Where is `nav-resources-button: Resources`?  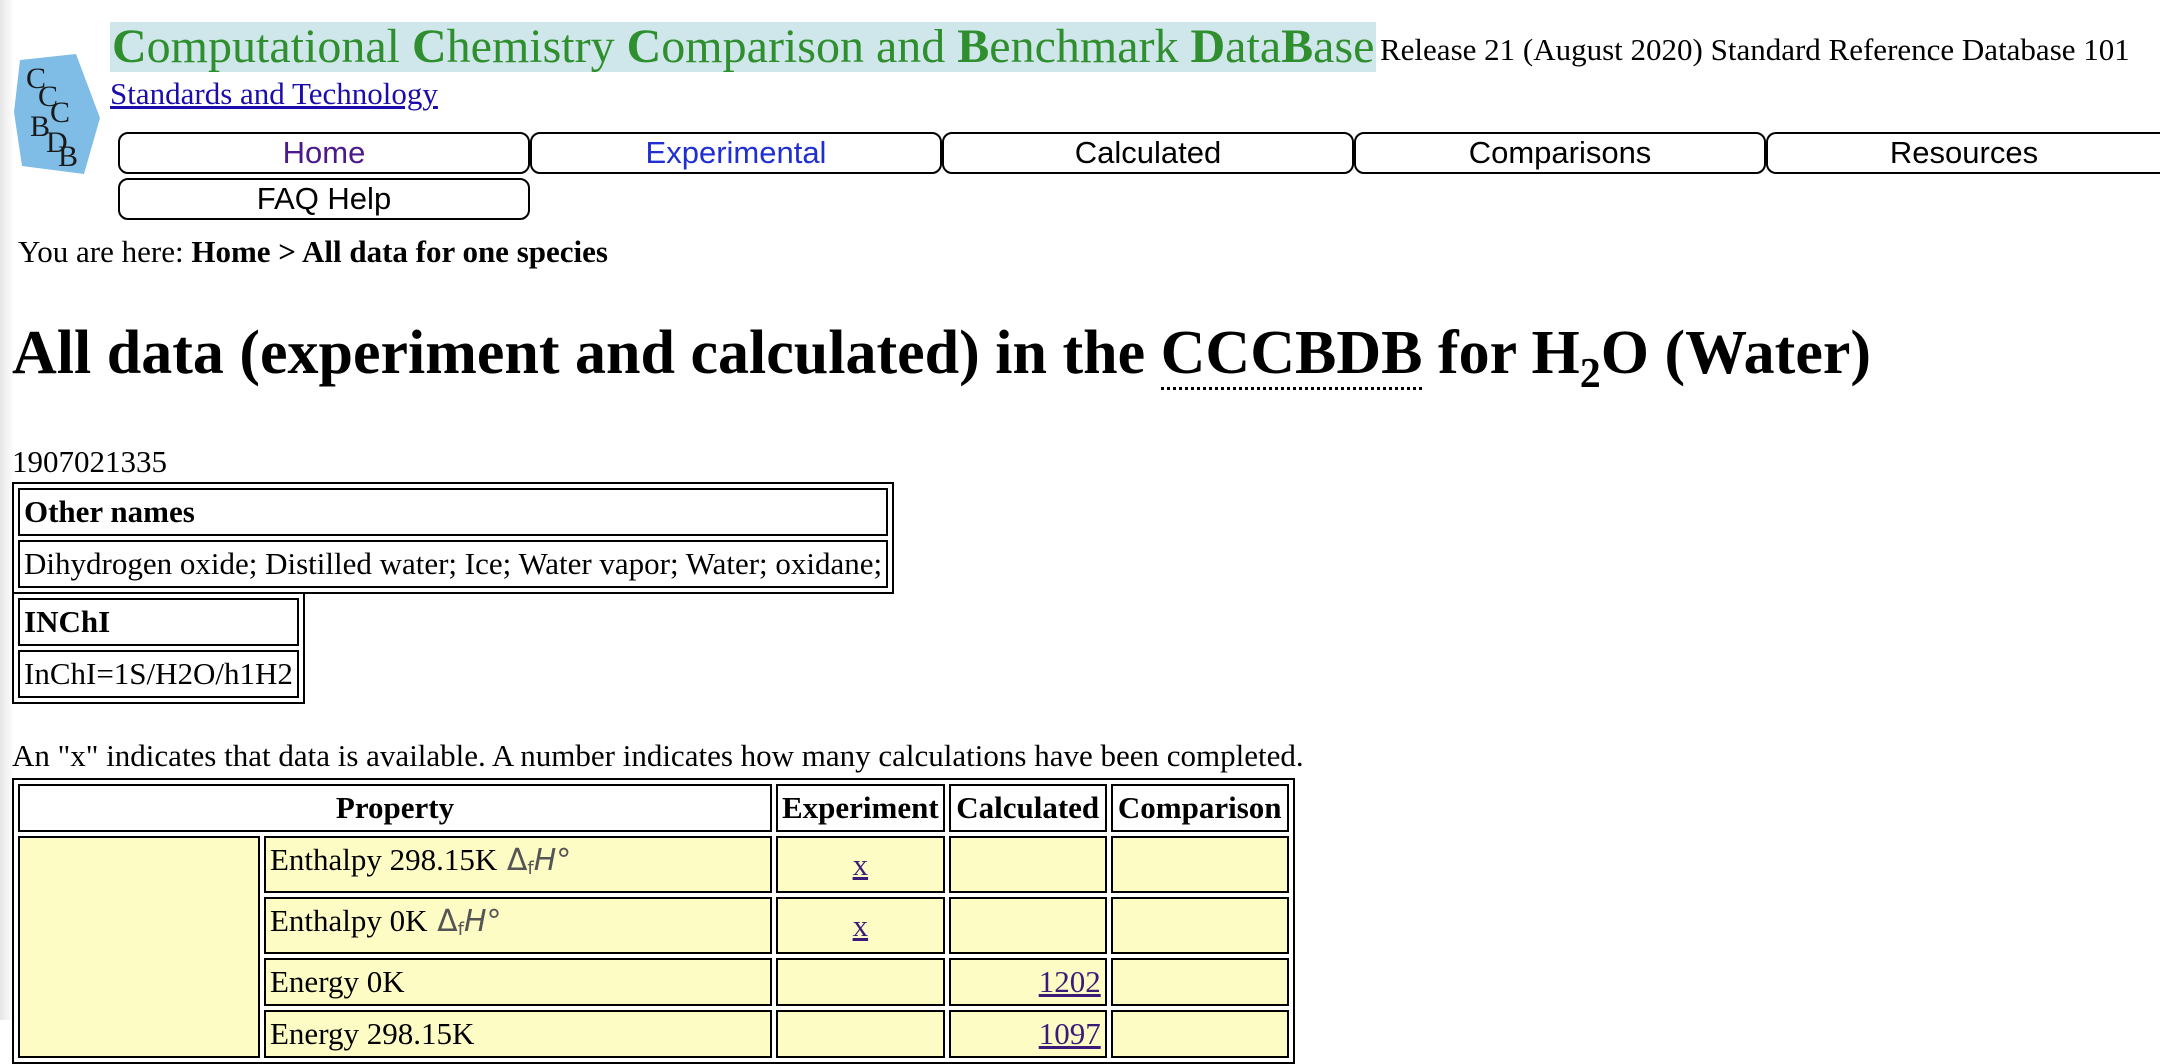 nav-resources-button: Resources is located at coordinates (1963, 153).